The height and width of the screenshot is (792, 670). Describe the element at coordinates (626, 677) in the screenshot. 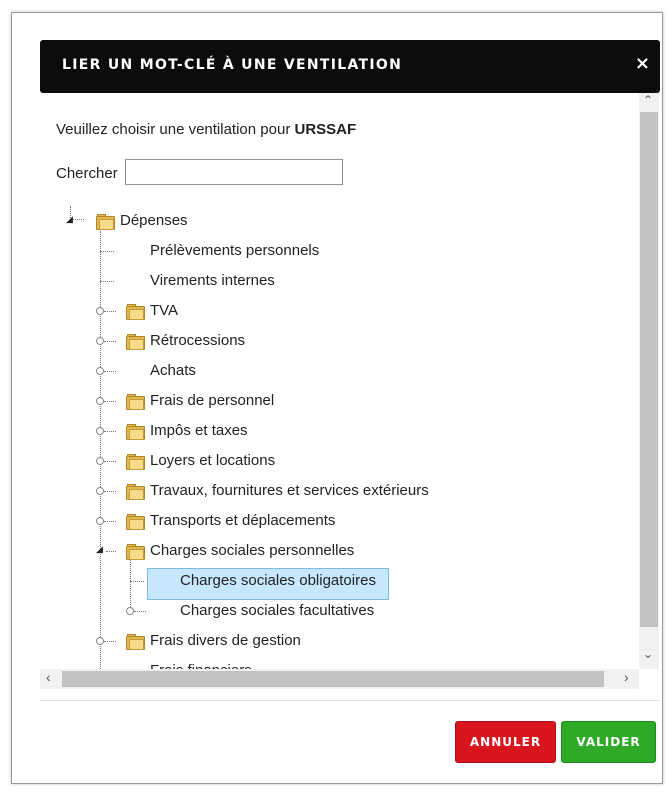

I see `scroll-right-icon: ›` at that location.